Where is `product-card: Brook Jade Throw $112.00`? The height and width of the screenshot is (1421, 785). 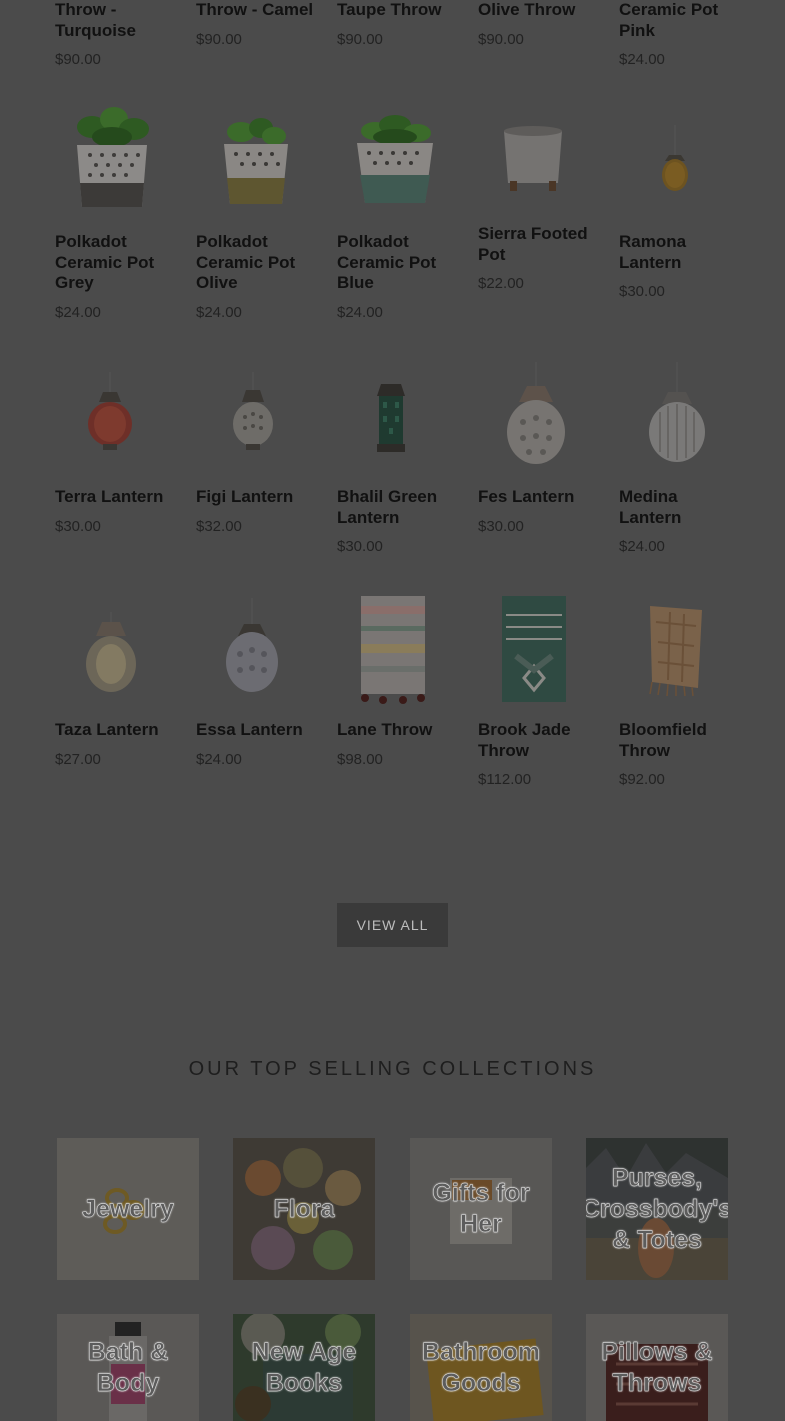
product-card: Brook Jade Throw $112.00 is located at coordinates (538, 754).